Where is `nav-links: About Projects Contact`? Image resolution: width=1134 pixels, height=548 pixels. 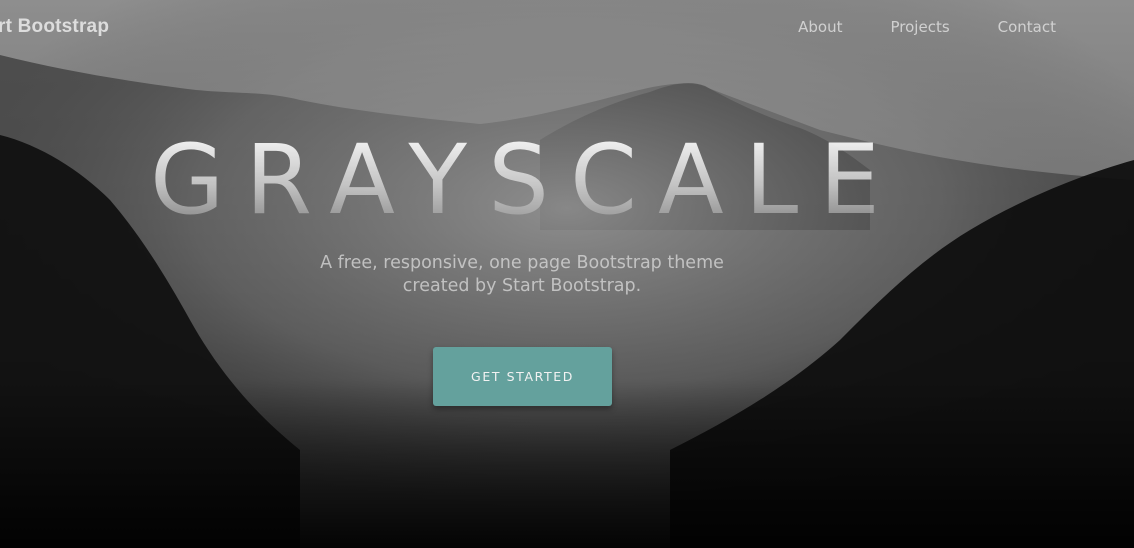
nav-links: About Projects Contact is located at coordinates (954, 27).